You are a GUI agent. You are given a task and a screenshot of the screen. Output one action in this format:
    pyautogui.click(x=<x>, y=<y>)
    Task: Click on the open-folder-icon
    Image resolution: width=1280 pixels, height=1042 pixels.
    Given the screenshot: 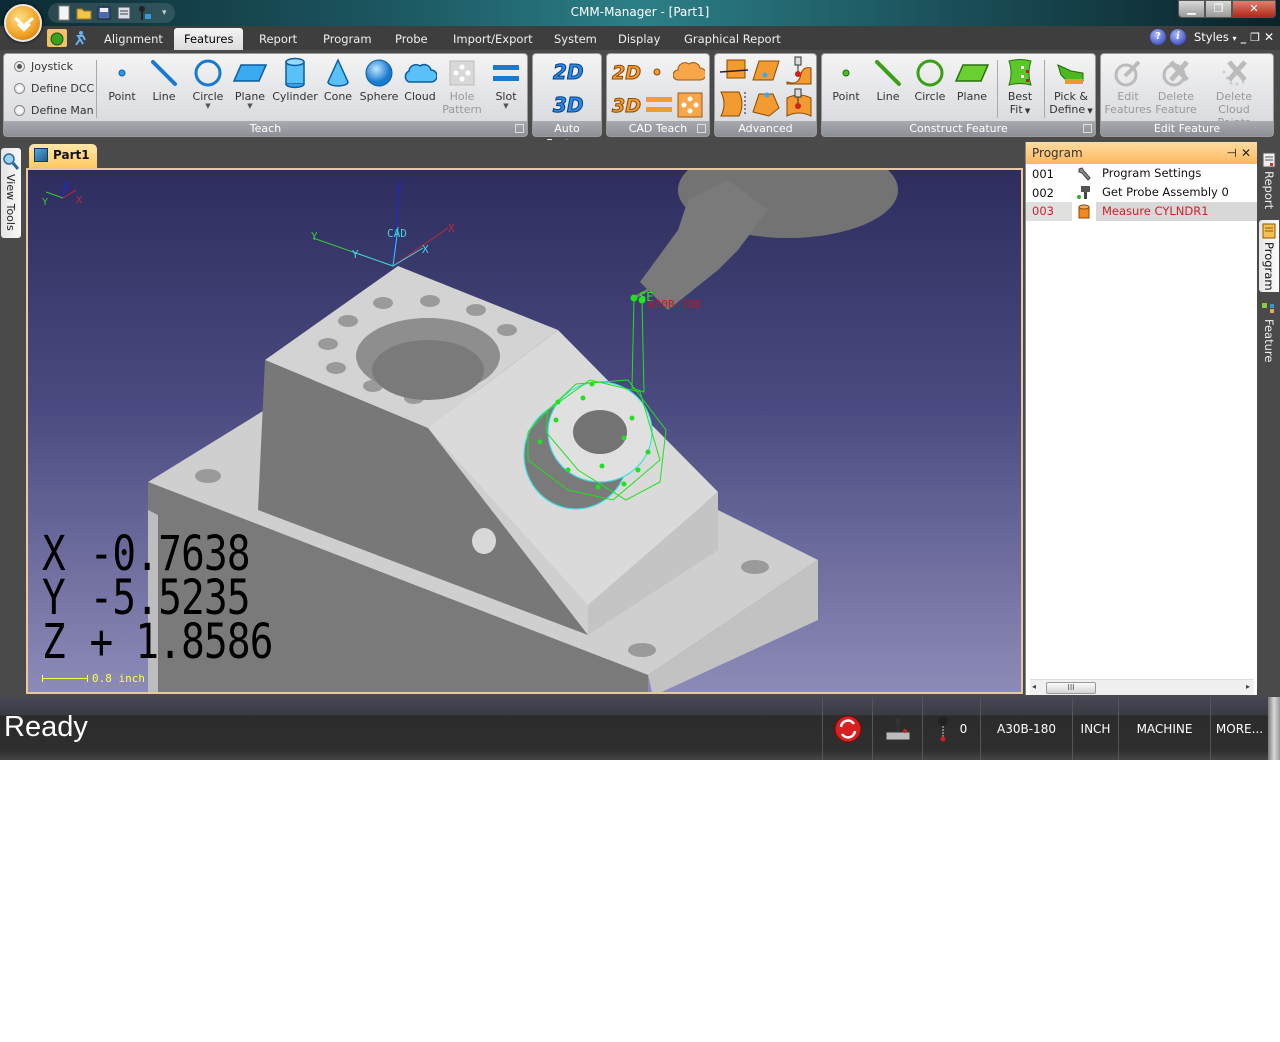 What is the action you would take?
    pyautogui.click(x=84, y=13)
    